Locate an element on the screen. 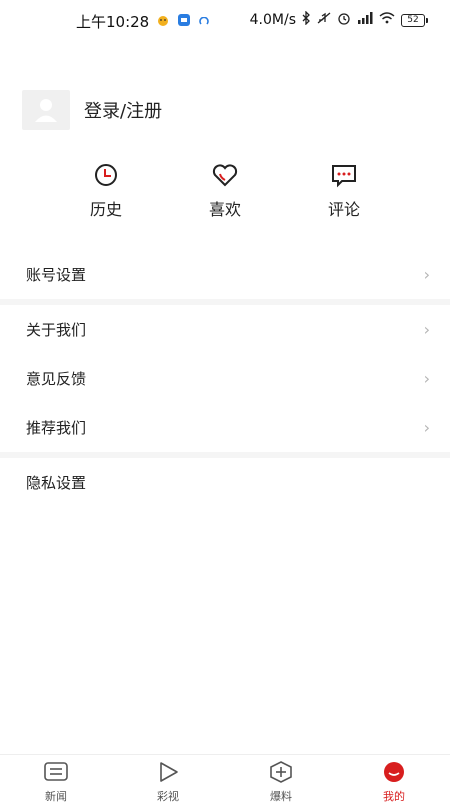  menu-item-label: 关于我们 is located at coordinates (56, 330).